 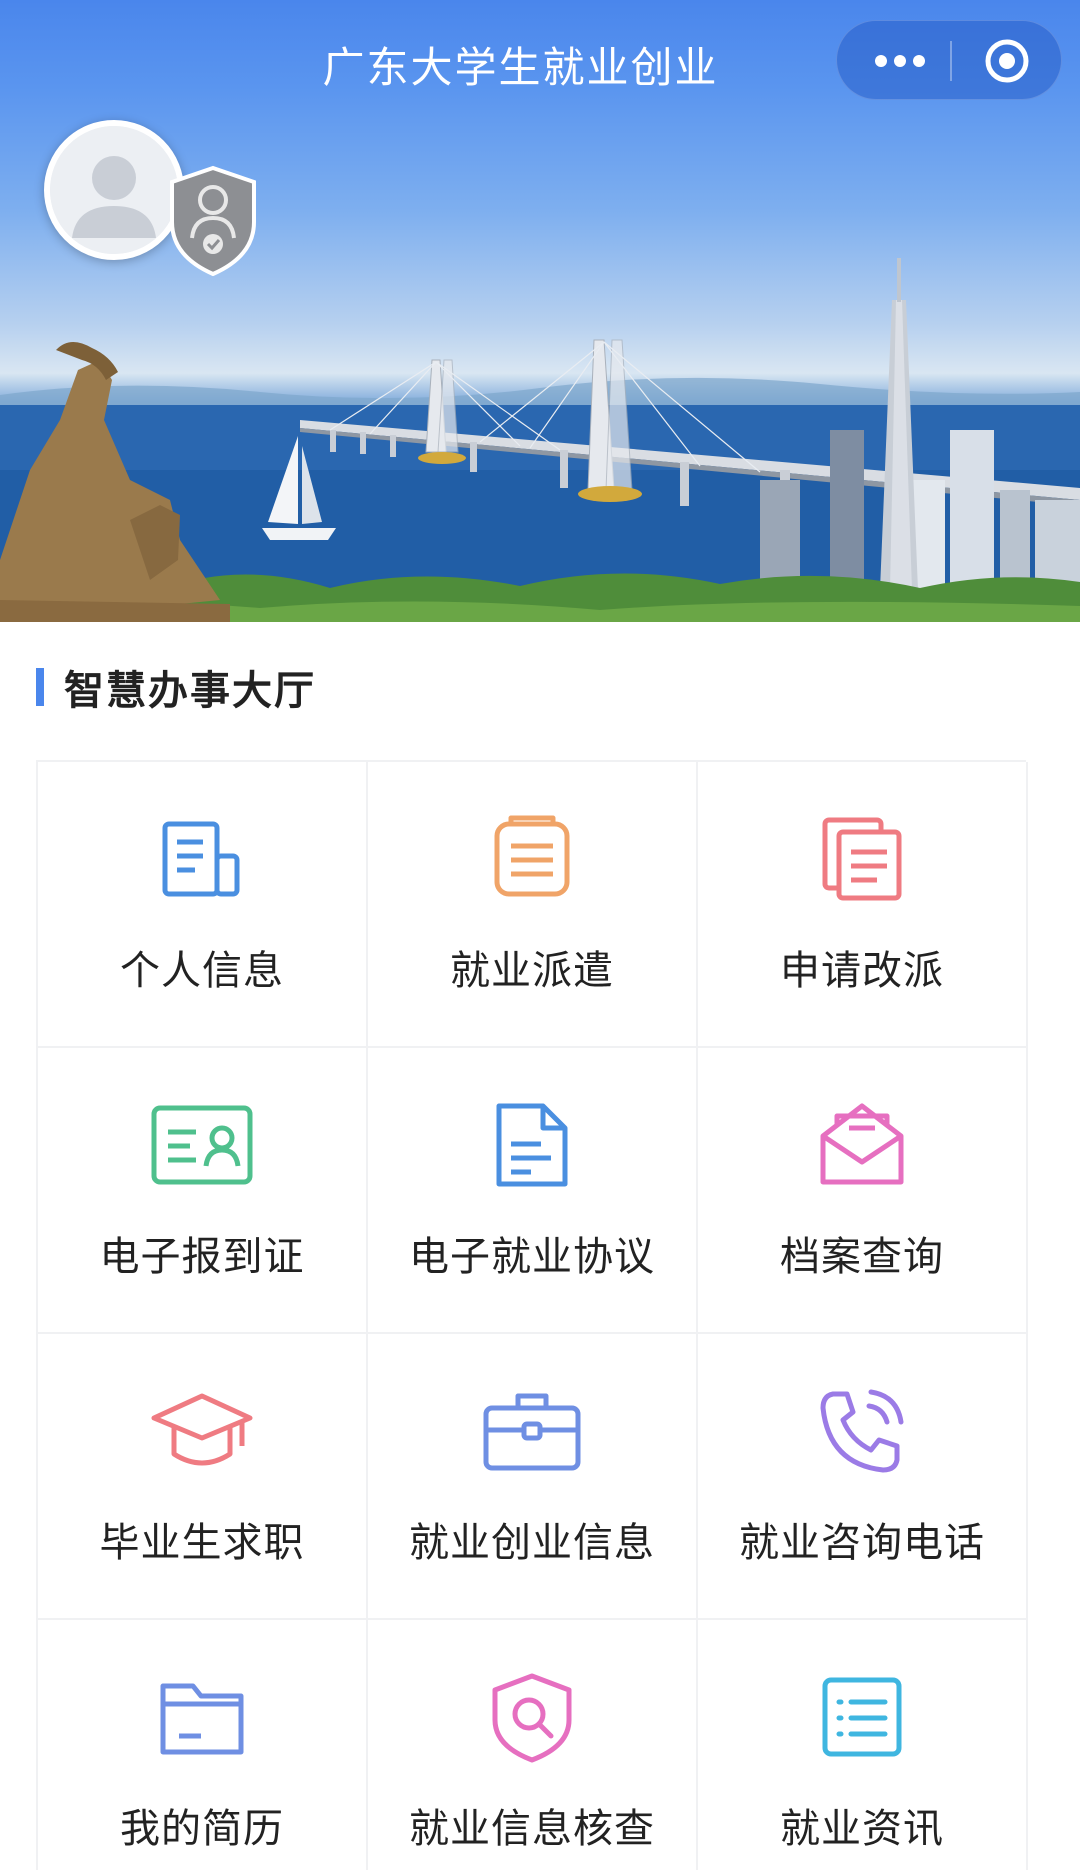 I want to click on navigation-bar: 广东大学生就业创业, so click(x=540, y=62).